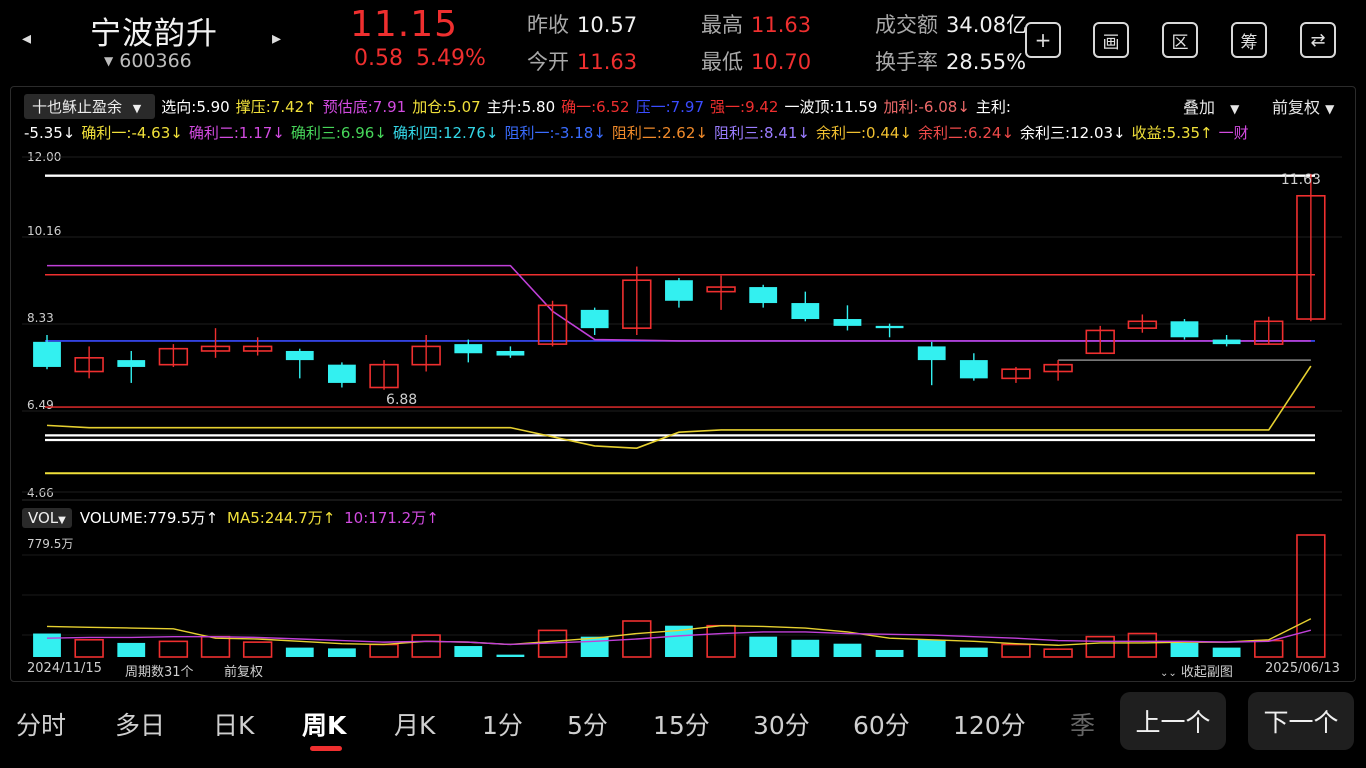  I want to click on tab-fenshi: 分时, so click(41, 724).